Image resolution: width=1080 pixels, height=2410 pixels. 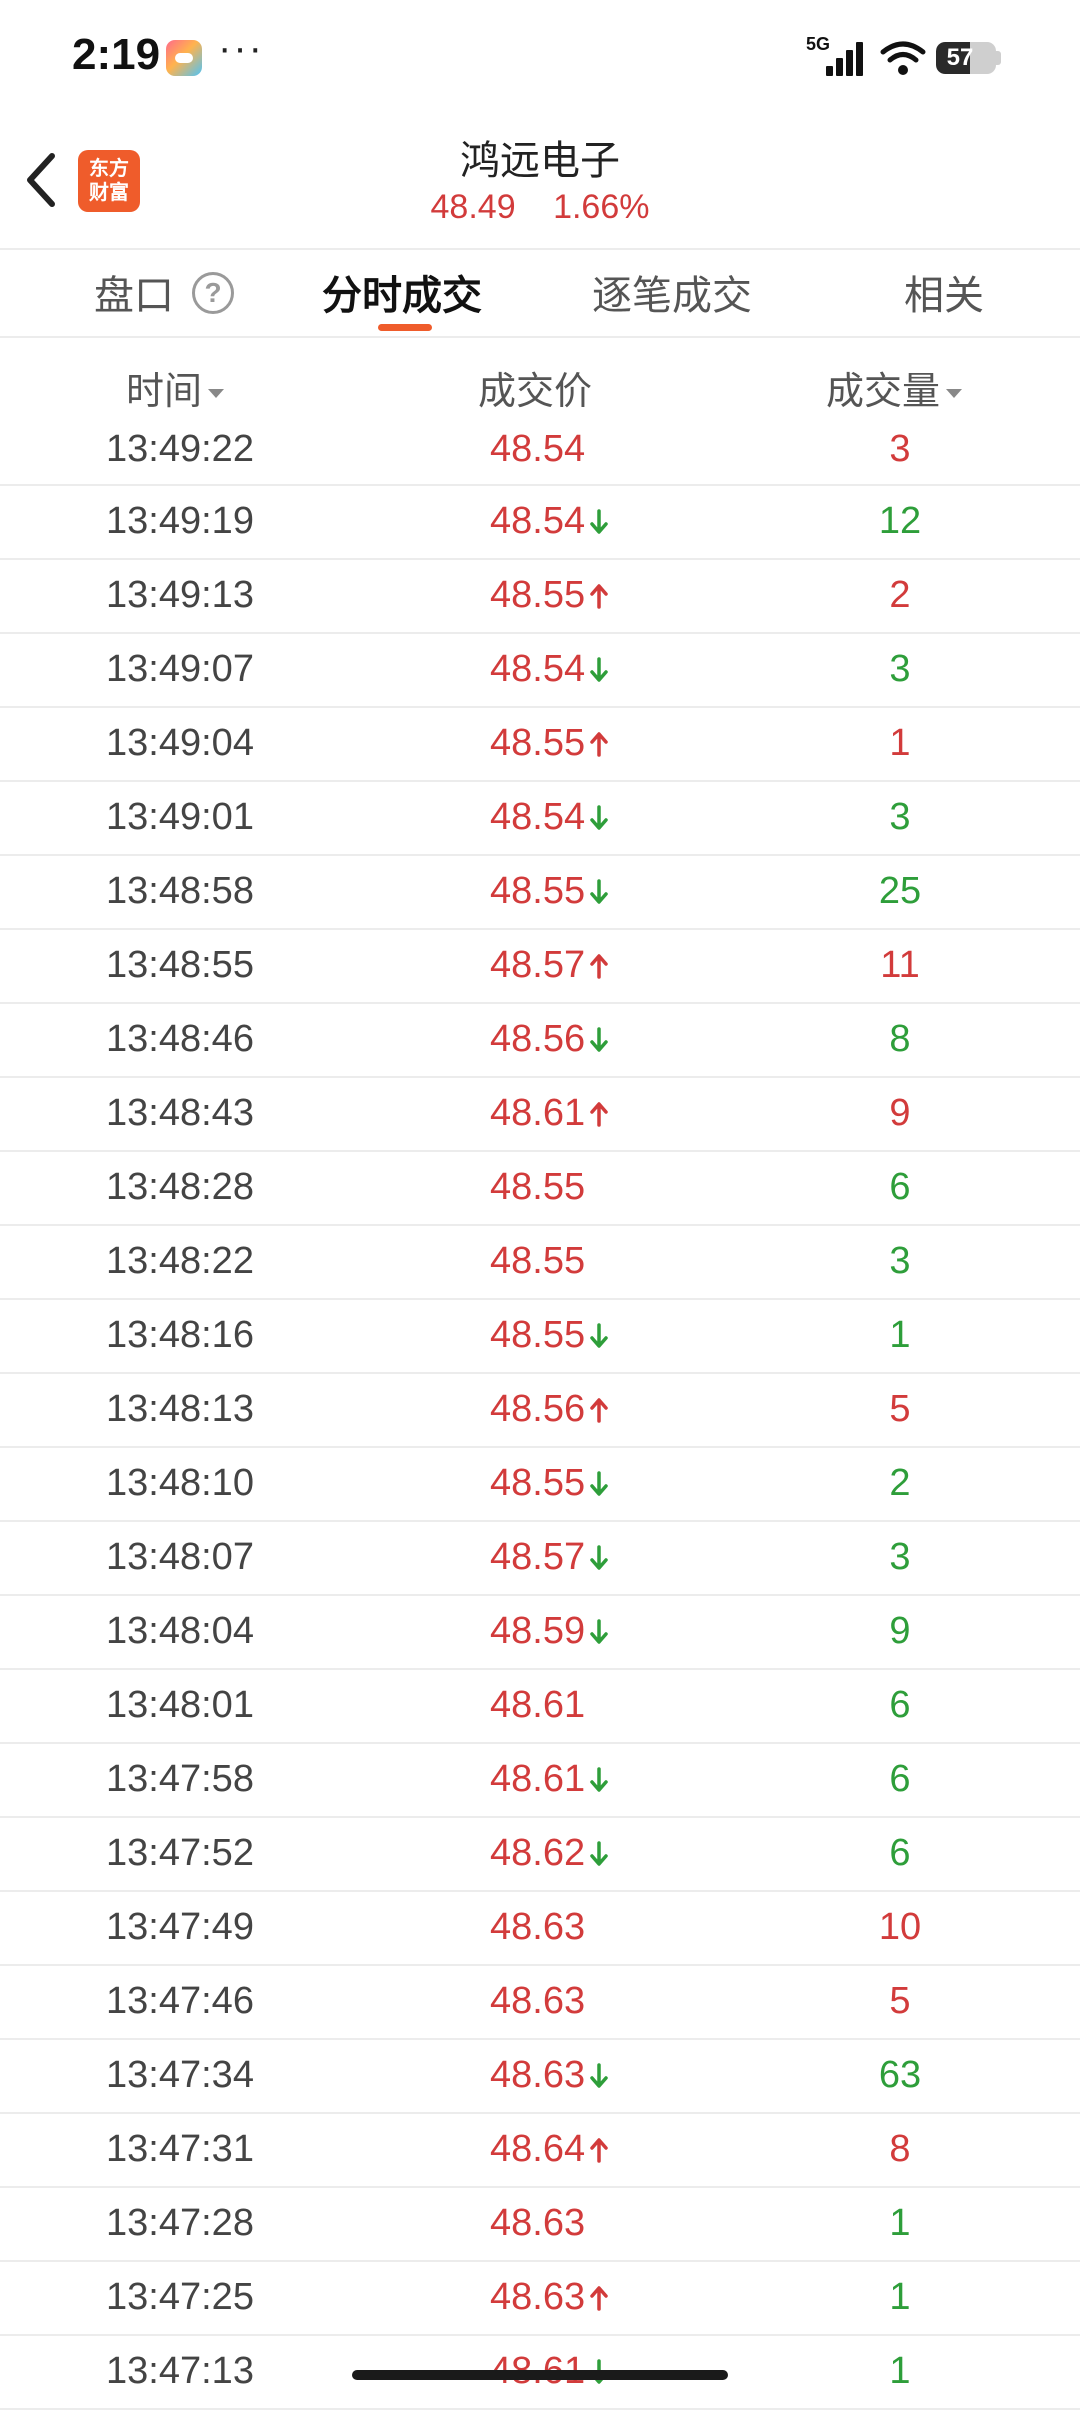 I want to click on signal-icon, so click(x=846, y=58).